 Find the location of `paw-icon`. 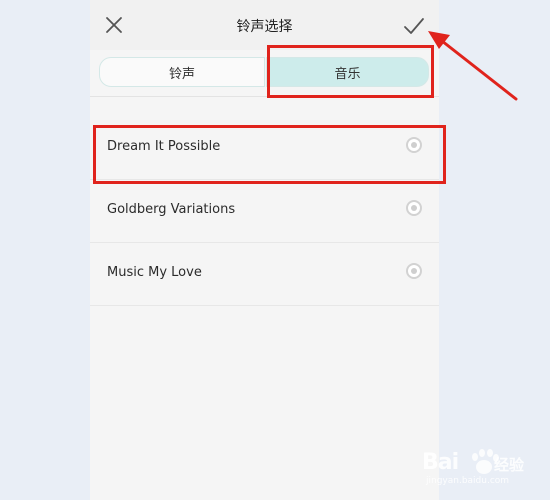

paw-icon is located at coordinates (485, 461).